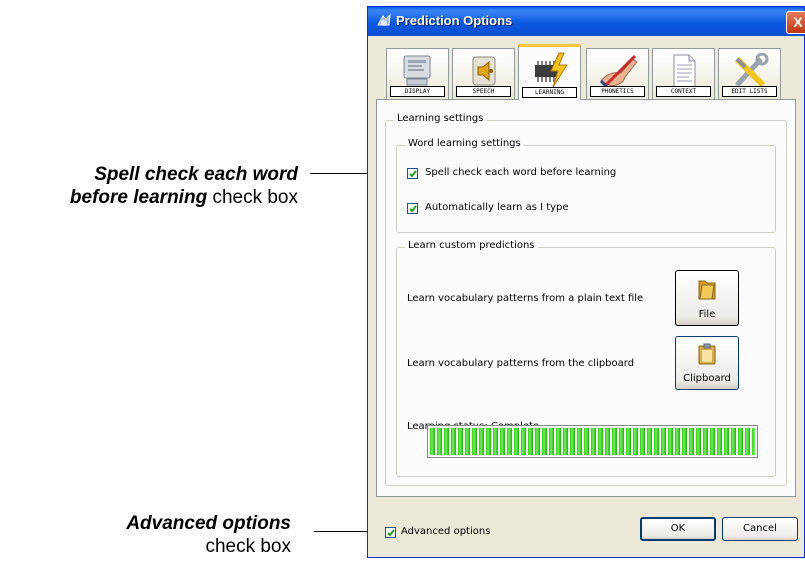 This screenshot has height=561, width=805. I want to click on cancel-button: Cancel, so click(760, 529).